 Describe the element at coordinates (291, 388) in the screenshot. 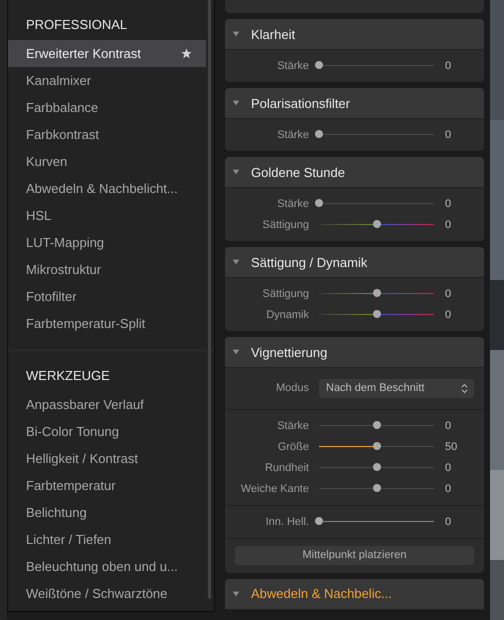

I see `select-label: Modus` at that location.